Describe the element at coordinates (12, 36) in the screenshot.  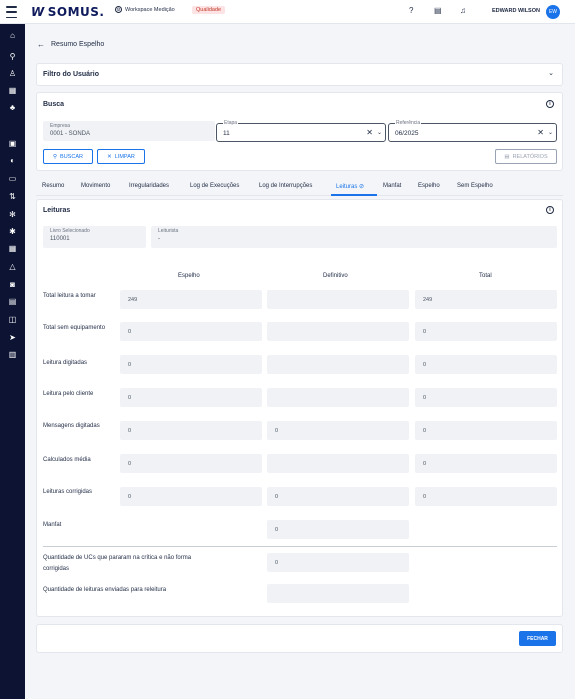
I see `home-icon: ⌂` at that location.